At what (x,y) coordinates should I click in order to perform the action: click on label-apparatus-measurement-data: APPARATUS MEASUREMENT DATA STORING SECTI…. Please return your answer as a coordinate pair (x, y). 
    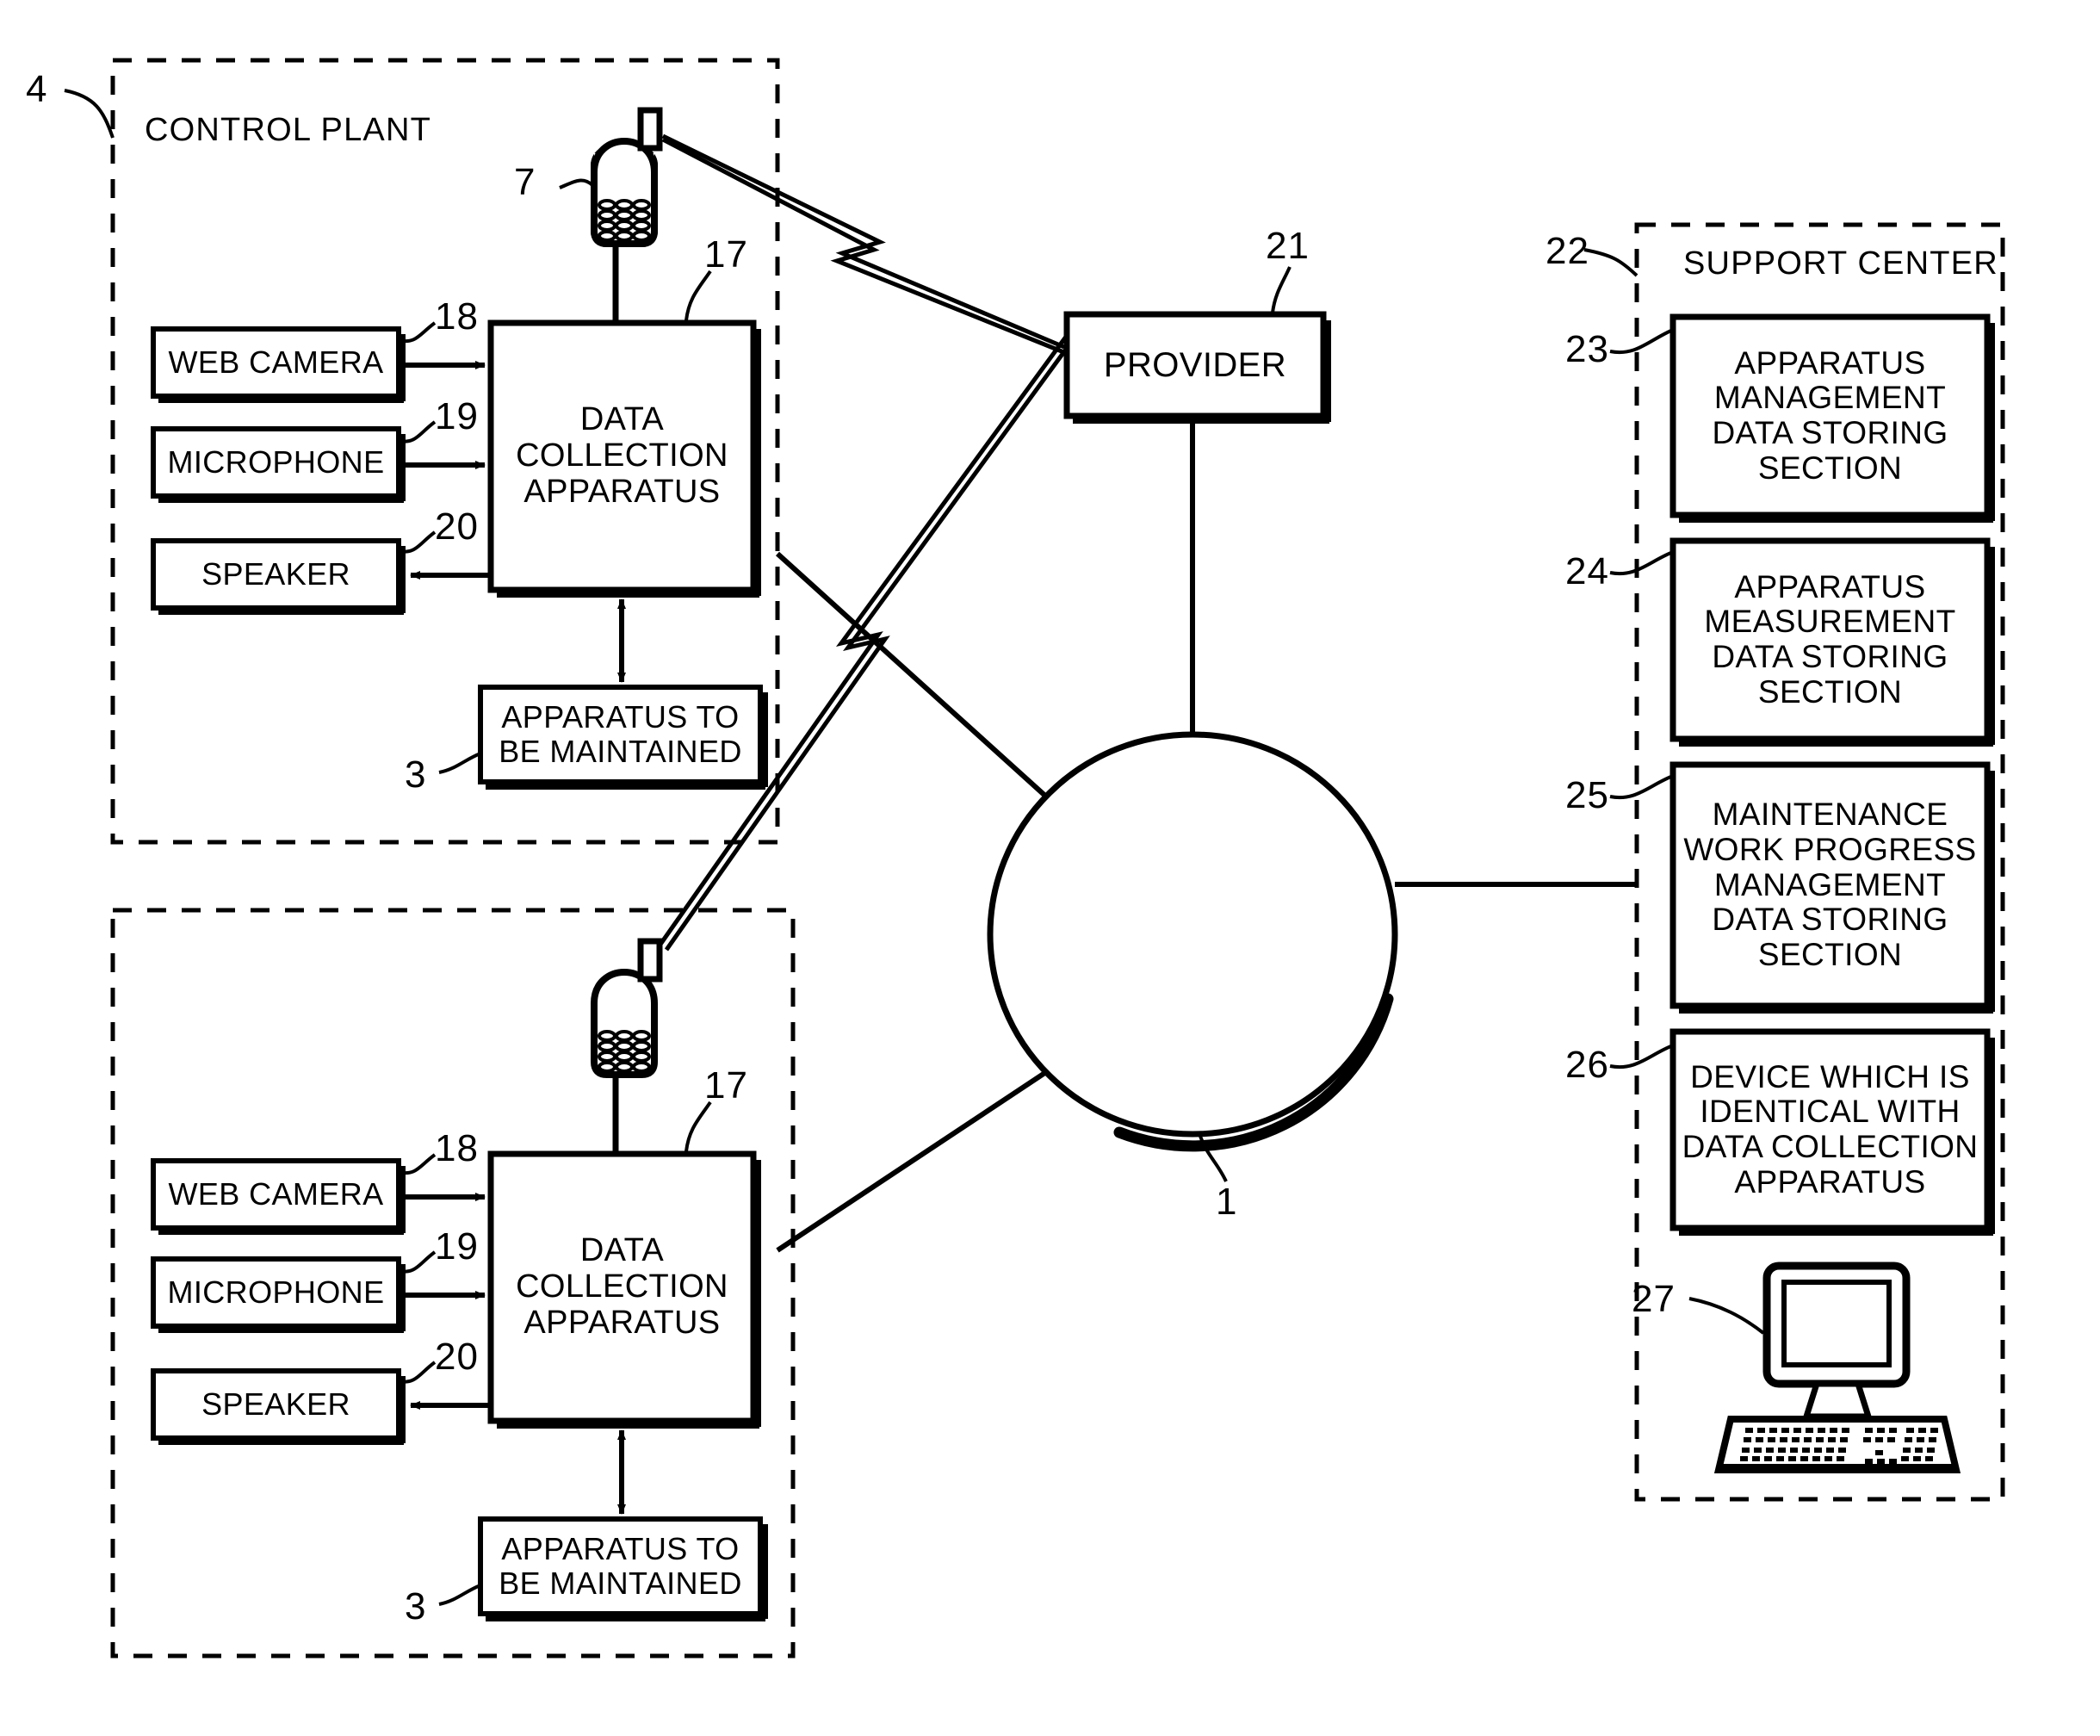
    Looking at the image, I should click on (1830, 639).